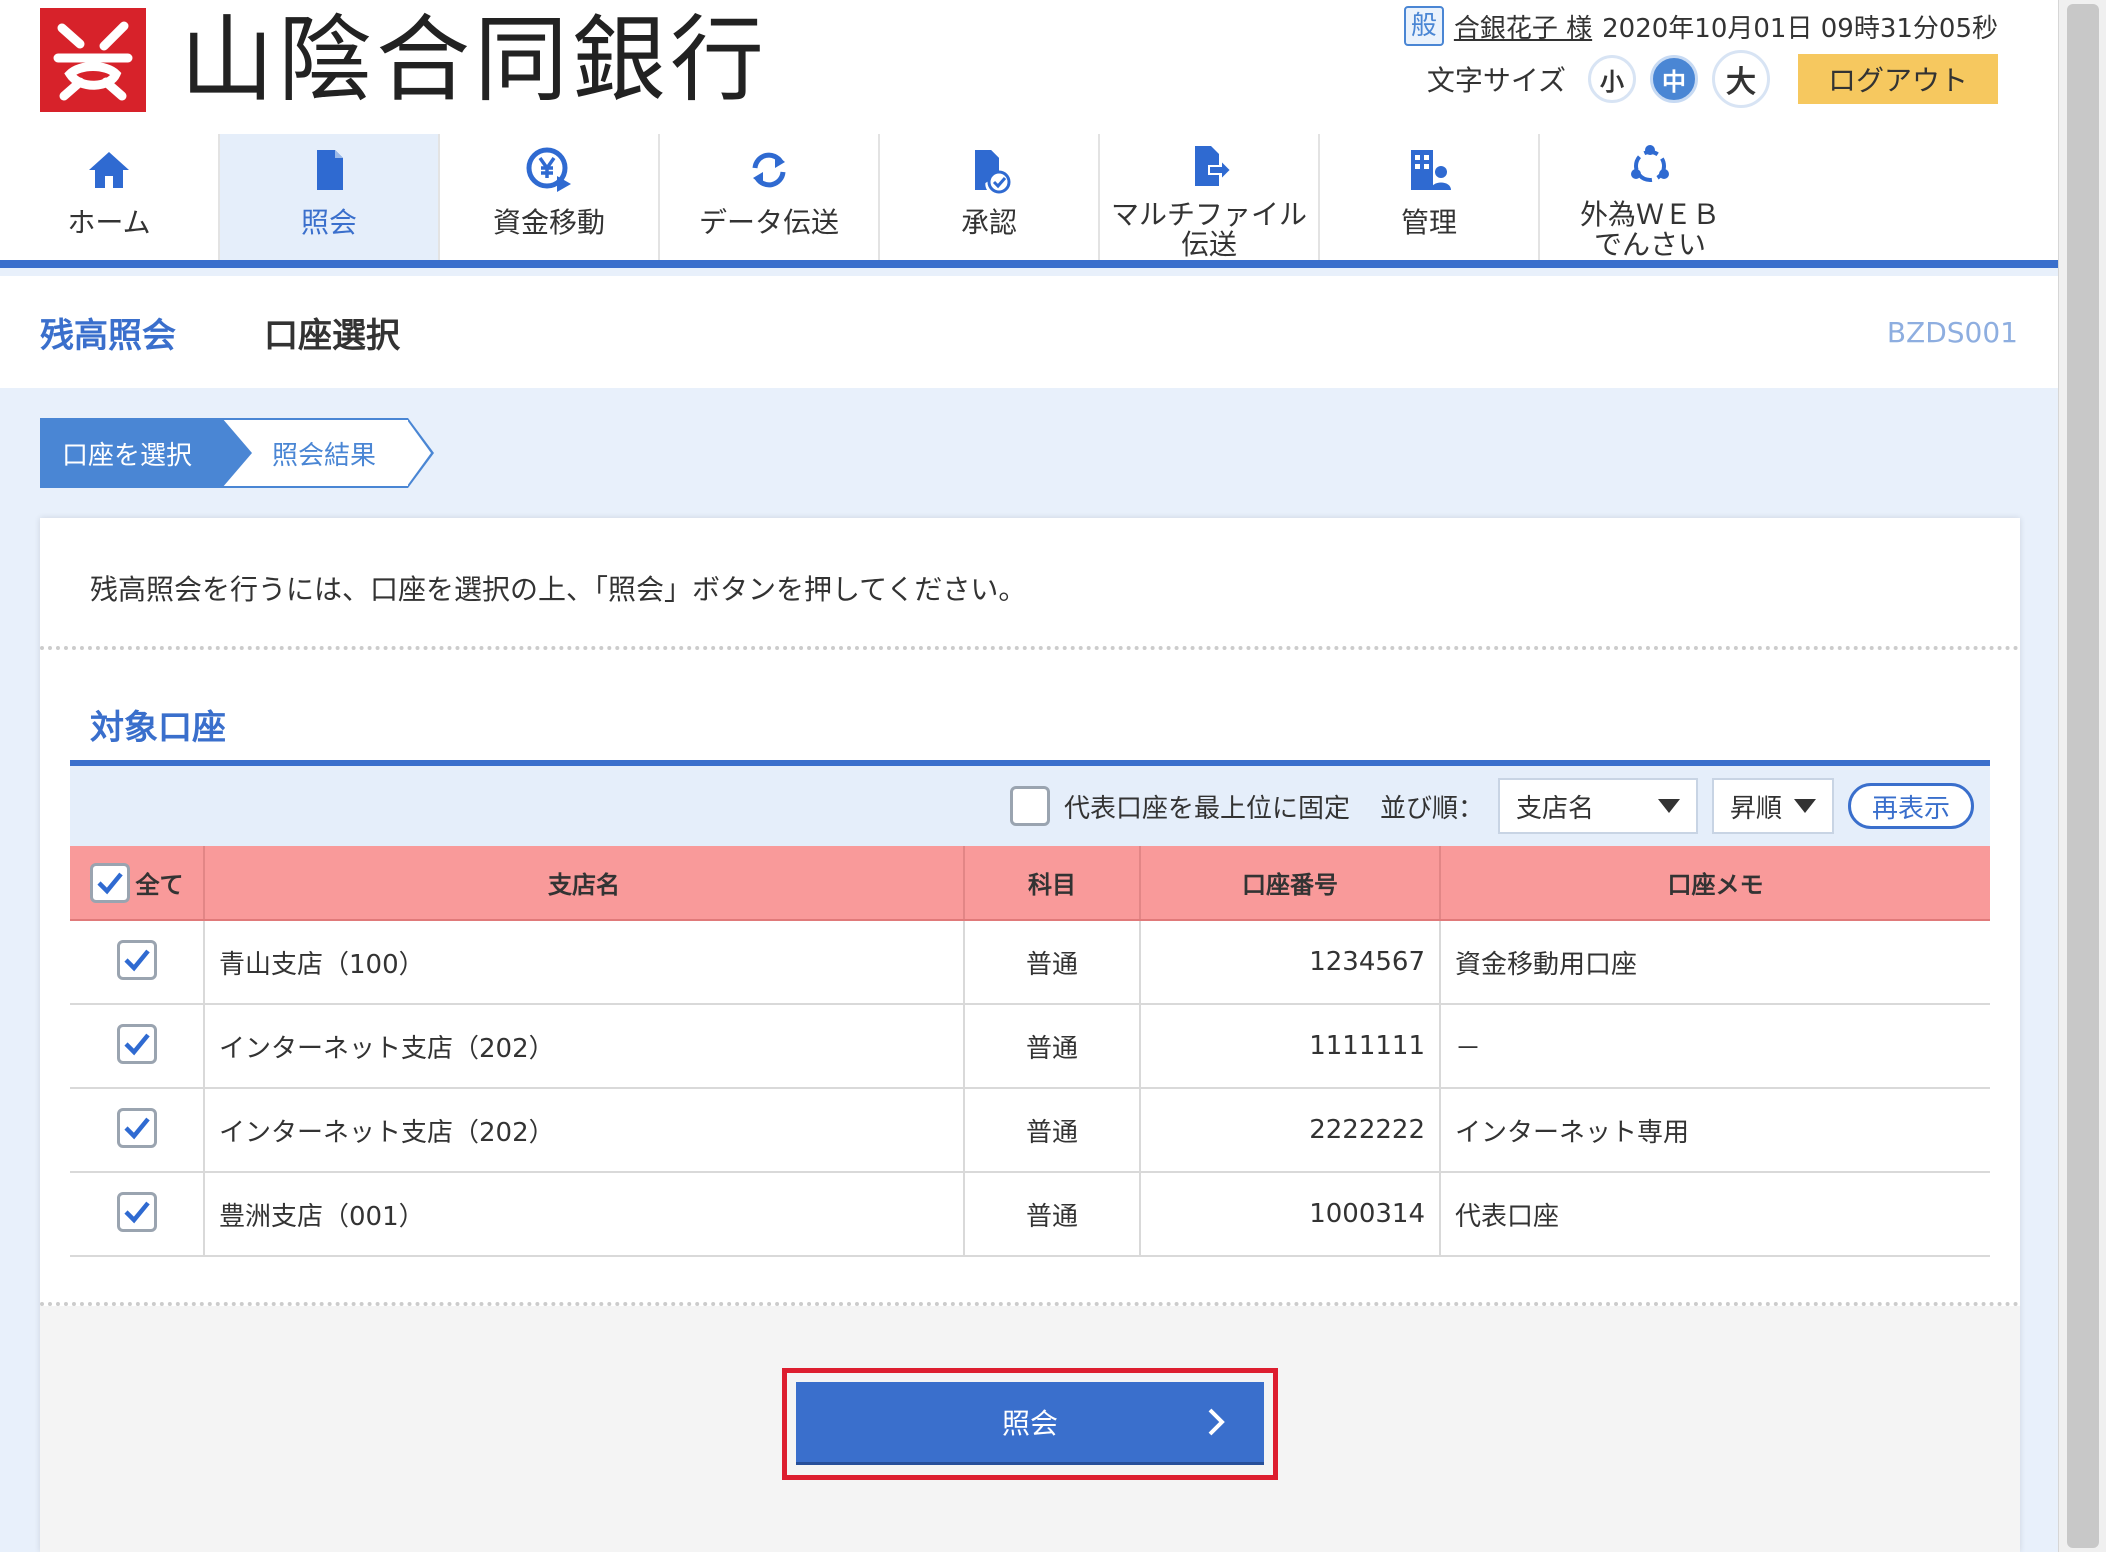 The height and width of the screenshot is (1552, 2106). I want to click on cell-memo: 資金移動用口座, so click(1715, 962).